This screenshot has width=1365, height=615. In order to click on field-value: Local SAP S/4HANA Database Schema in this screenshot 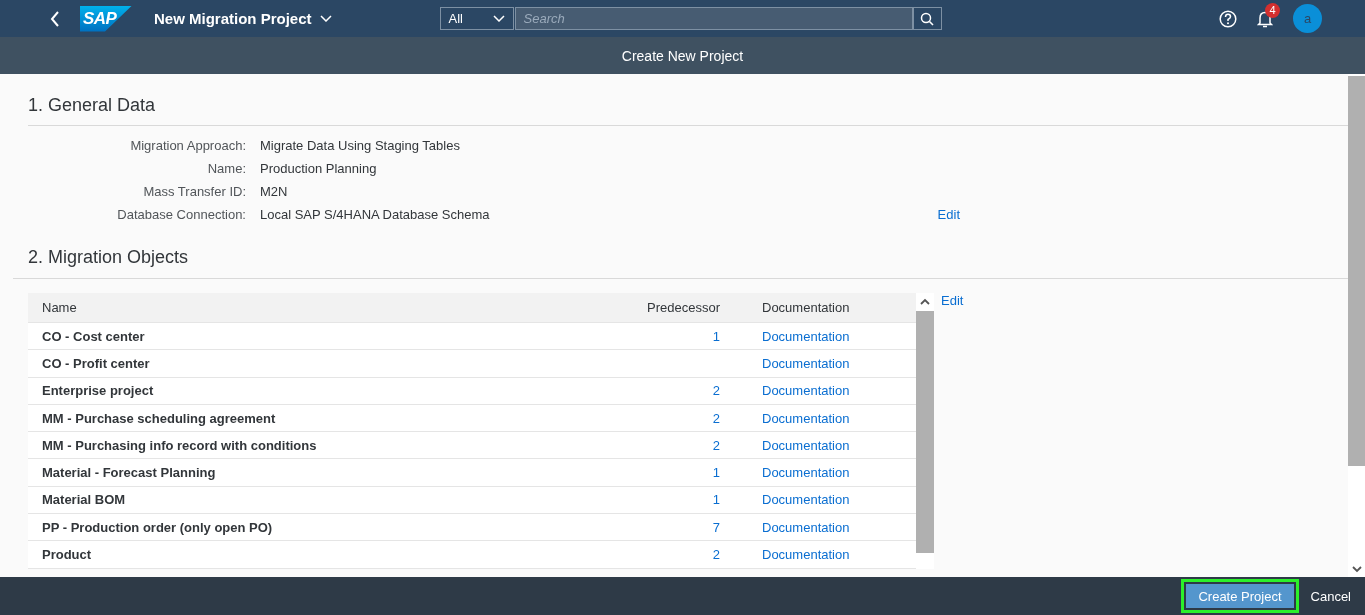, I will do `click(375, 215)`.